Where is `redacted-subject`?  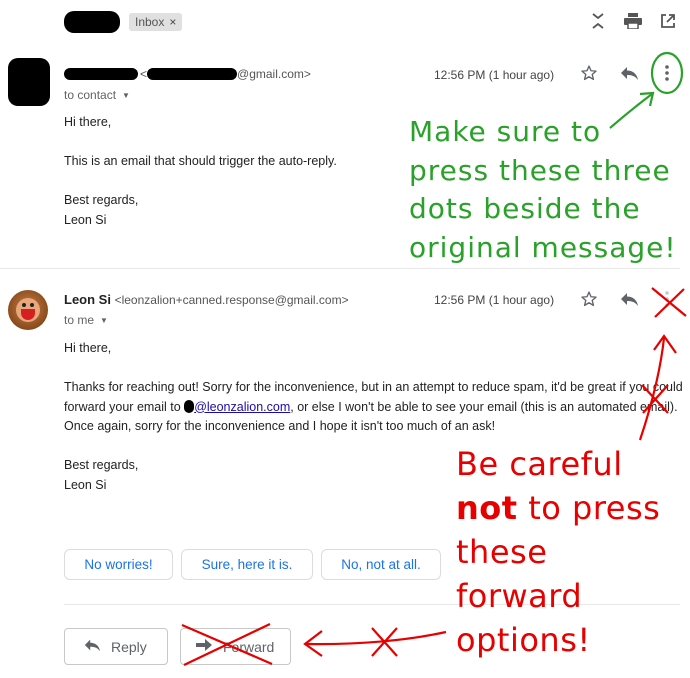 redacted-subject is located at coordinates (92, 22).